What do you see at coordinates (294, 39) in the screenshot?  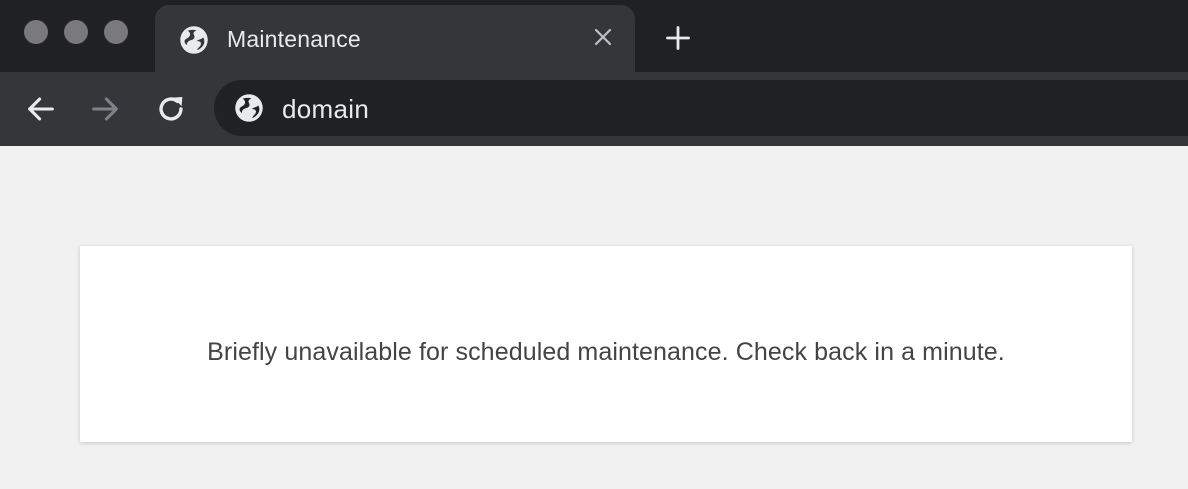 I see `tab-title: Maintenance` at bounding box center [294, 39].